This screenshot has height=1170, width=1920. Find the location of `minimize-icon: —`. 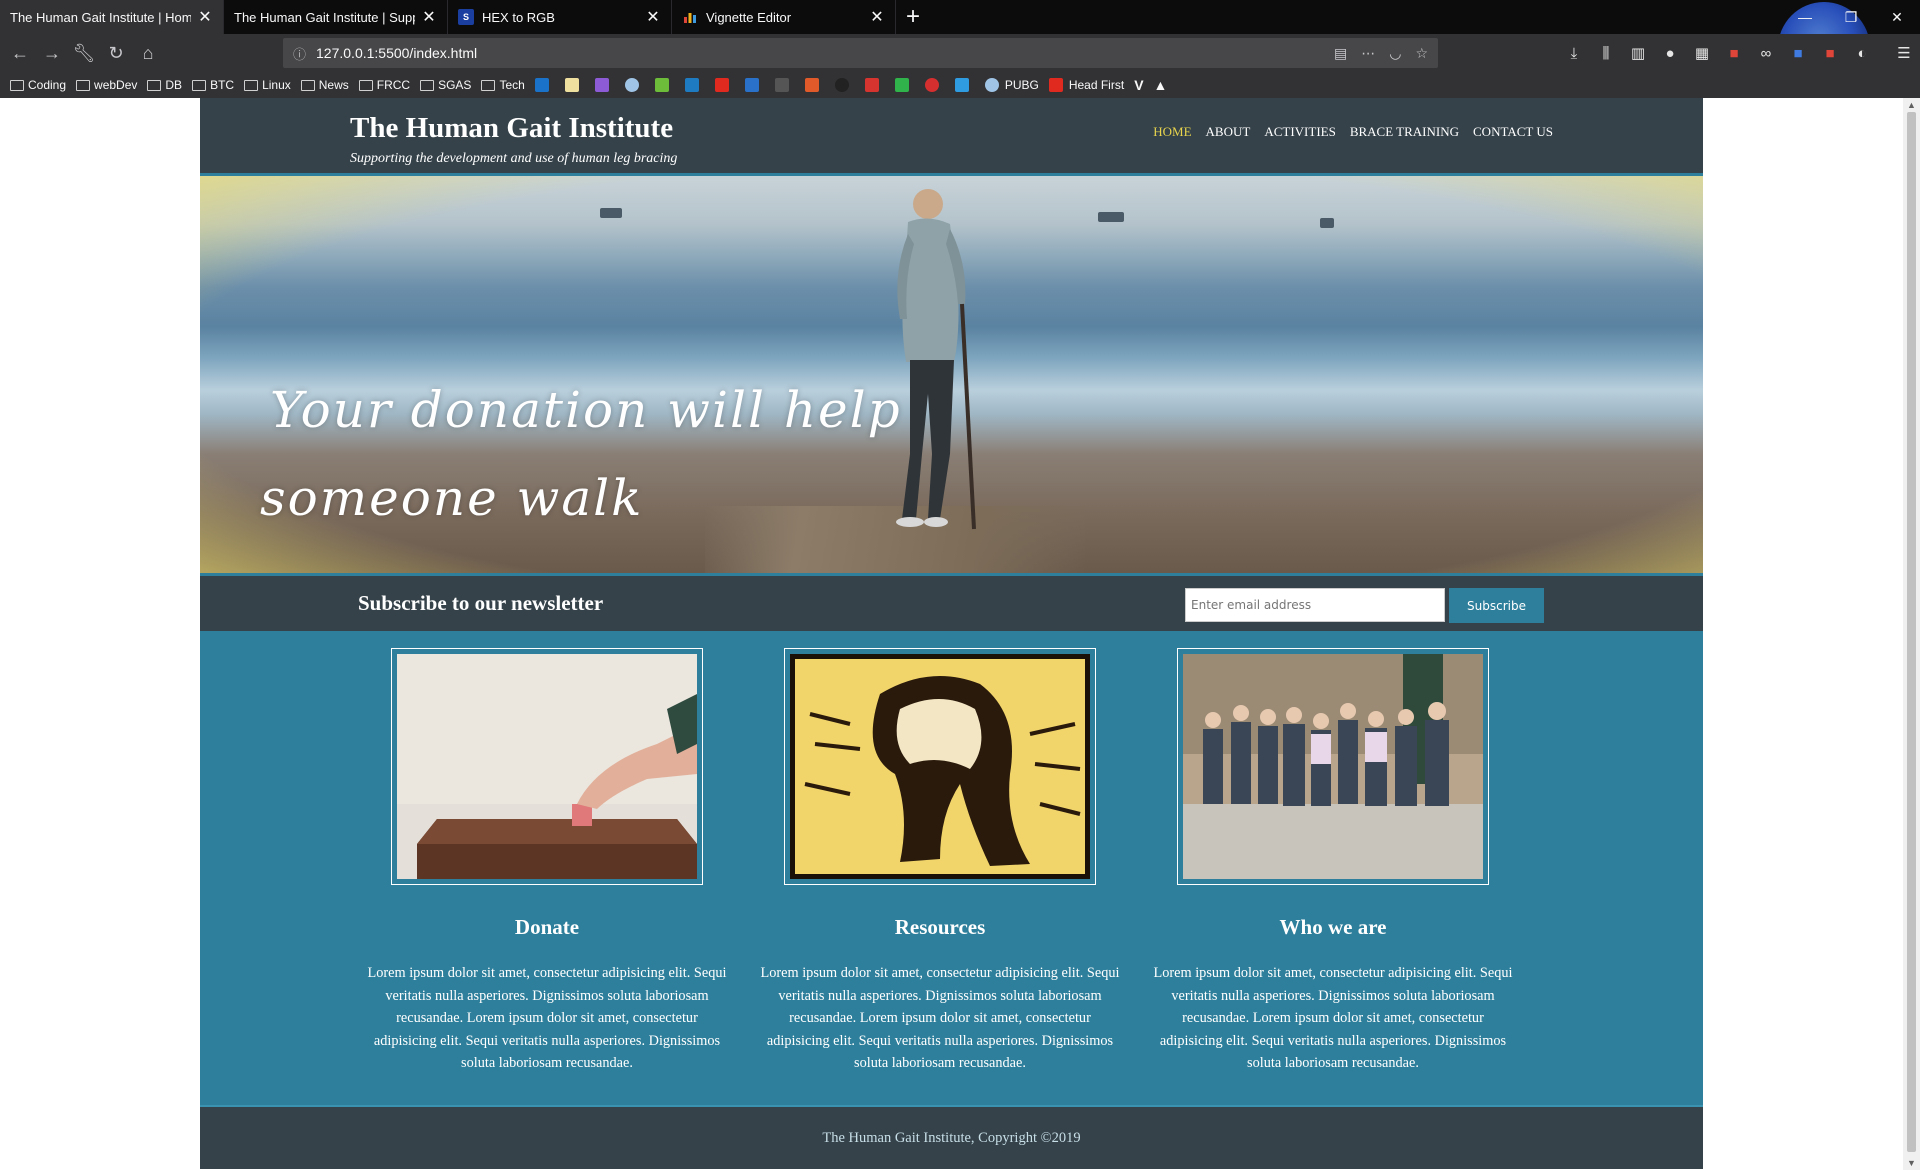

minimize-icon: — is located at coordinates (1805, 17).